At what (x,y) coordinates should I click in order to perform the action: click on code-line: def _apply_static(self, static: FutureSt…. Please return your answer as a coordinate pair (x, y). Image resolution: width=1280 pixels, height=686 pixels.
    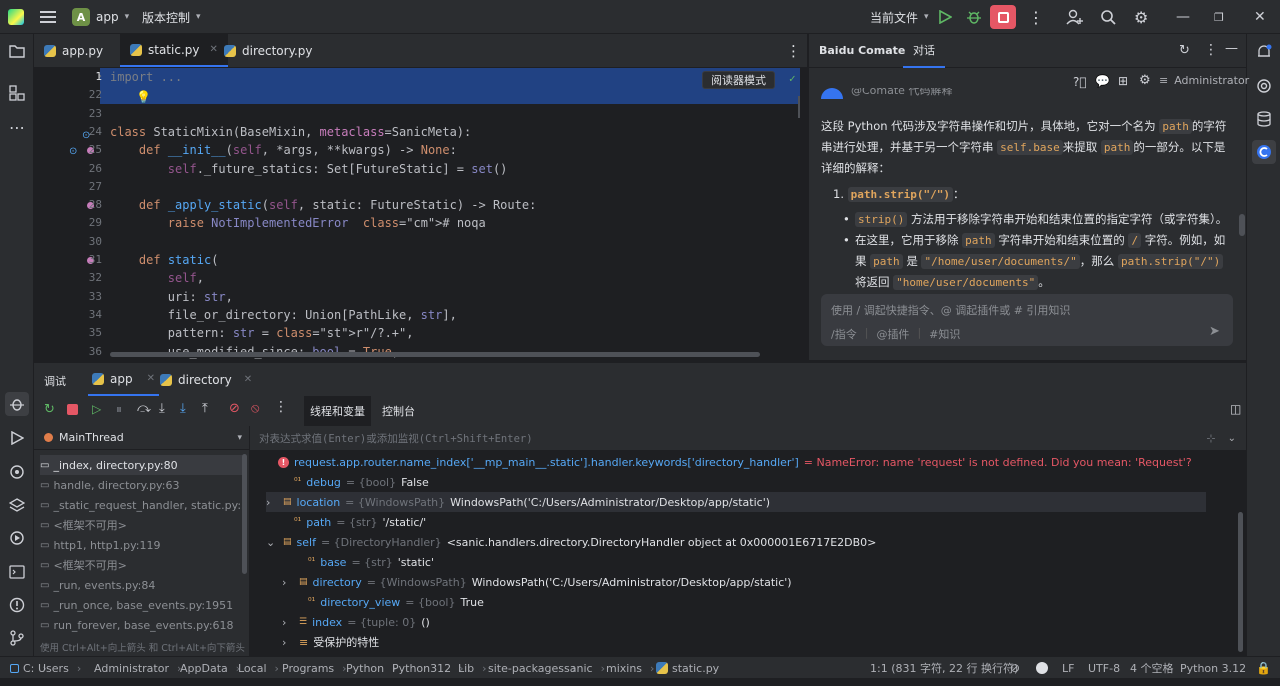
    Looking at the image, I should click on (323, 205).